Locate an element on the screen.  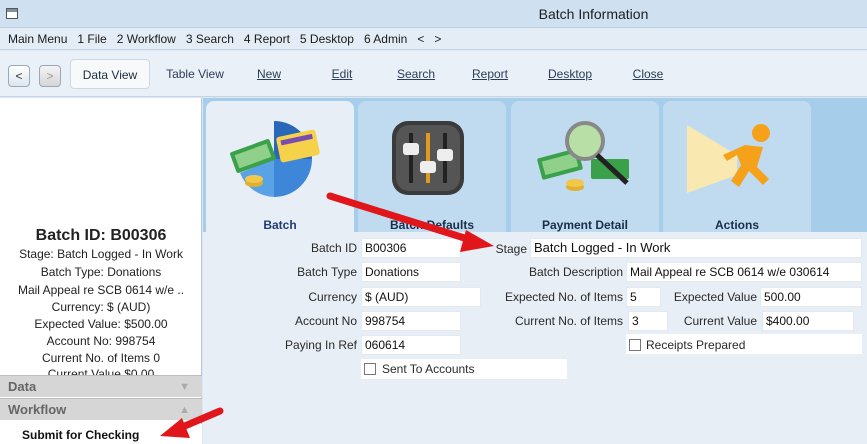
summary-current-items: Current No. of Items 0 is located at coordinates (101, 358).